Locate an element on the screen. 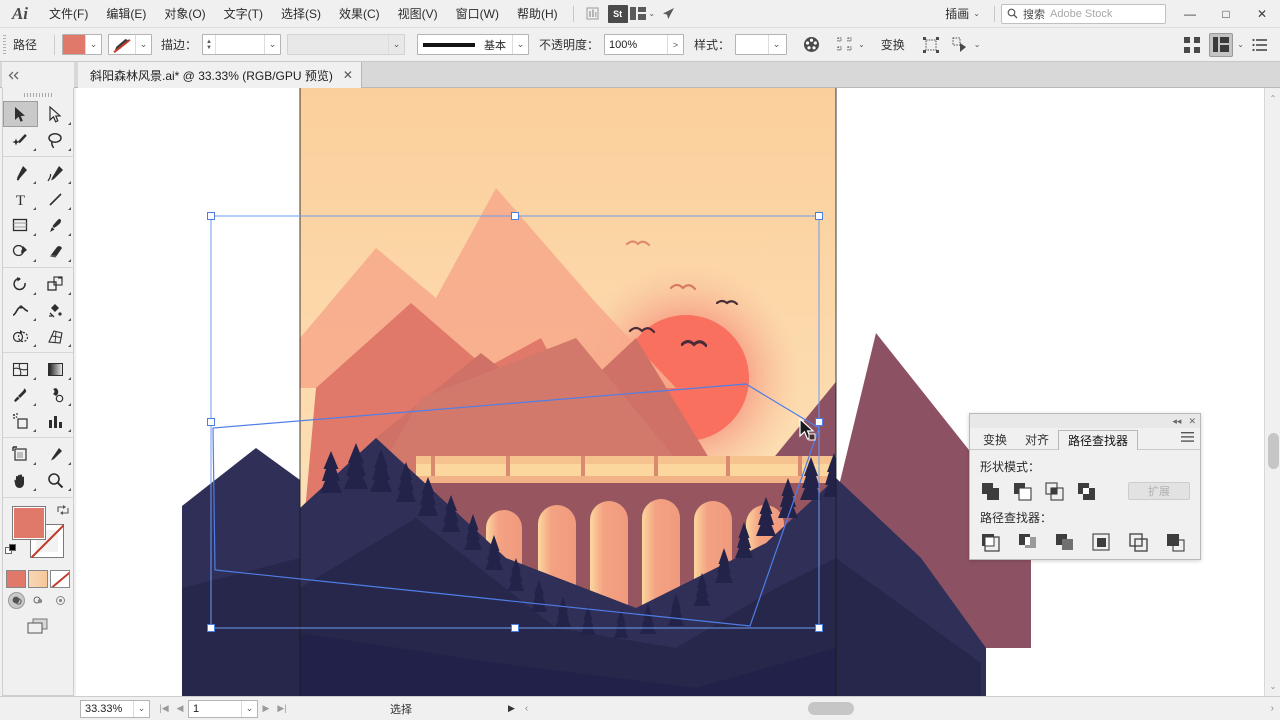 This screenshot has height=720, width=1280. document-tab: 斜阳森林风景.ai* @ 33.33% (RGB/GPU 预览) ✕ is located at coordinates (220, 75).